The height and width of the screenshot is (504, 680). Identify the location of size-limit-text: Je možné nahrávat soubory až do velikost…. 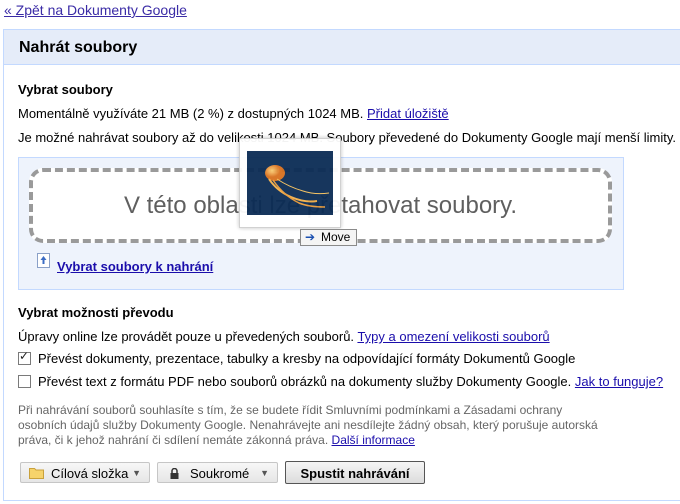
(347, 137).